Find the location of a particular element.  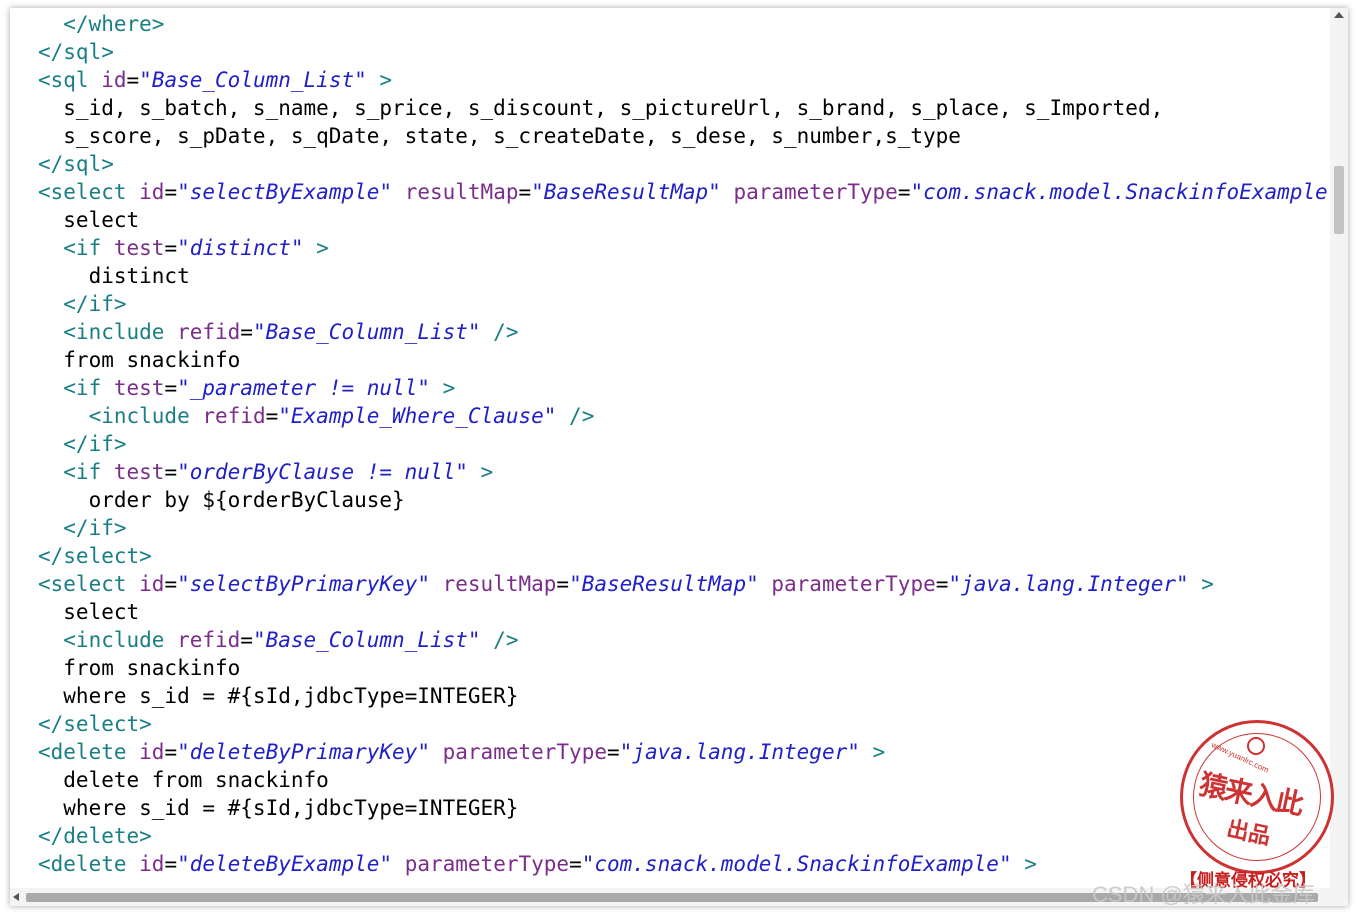

vertical-scrollbar is located at coordinates (1339, 448).